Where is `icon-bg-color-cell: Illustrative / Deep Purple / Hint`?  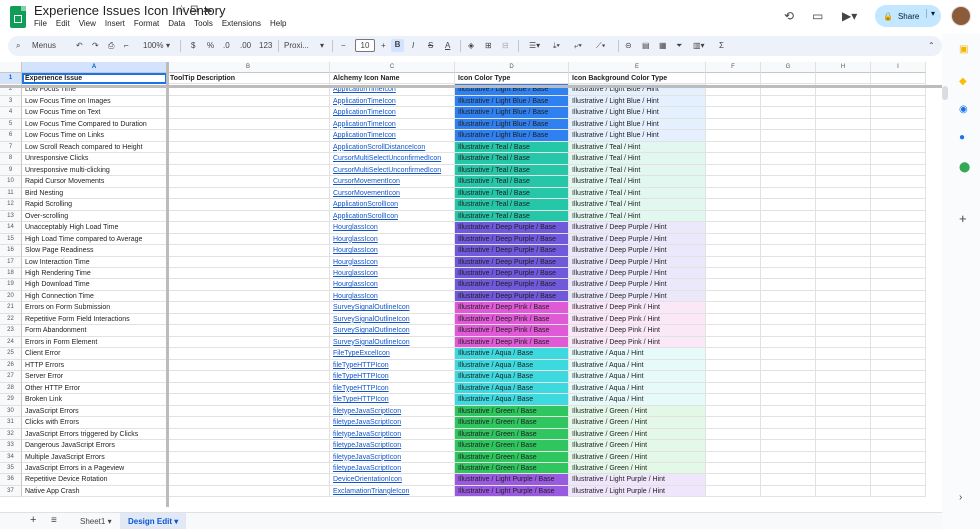 icon-bg-color-cell: Illustrative / Deep Purple / Hint is located at coordinates (637, 273).